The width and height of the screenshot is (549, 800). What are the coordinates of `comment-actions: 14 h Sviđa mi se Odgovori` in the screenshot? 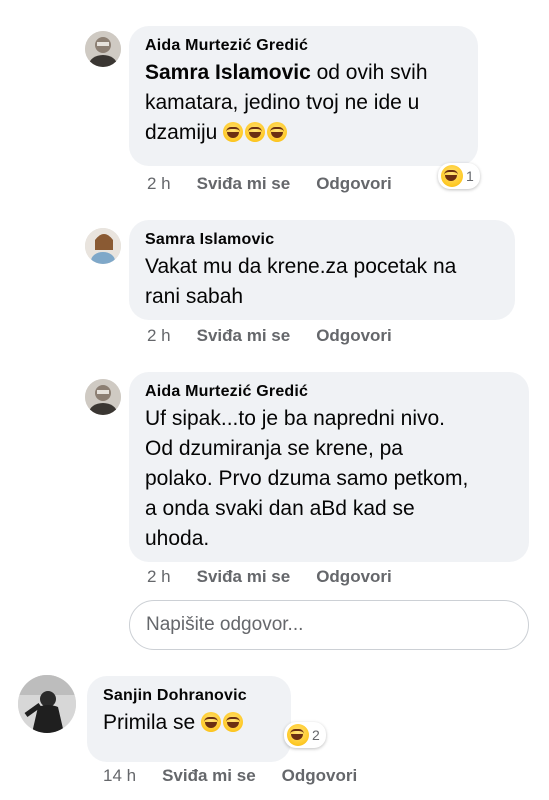 It's located at (230, 776).